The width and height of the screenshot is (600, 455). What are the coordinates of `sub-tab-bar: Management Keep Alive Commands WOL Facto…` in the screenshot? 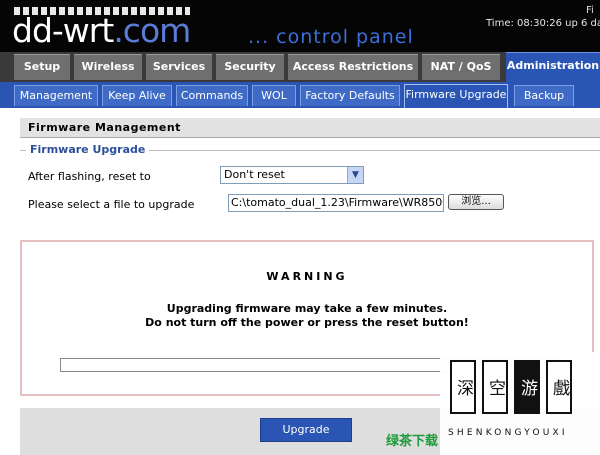 It's located at (300, 95).